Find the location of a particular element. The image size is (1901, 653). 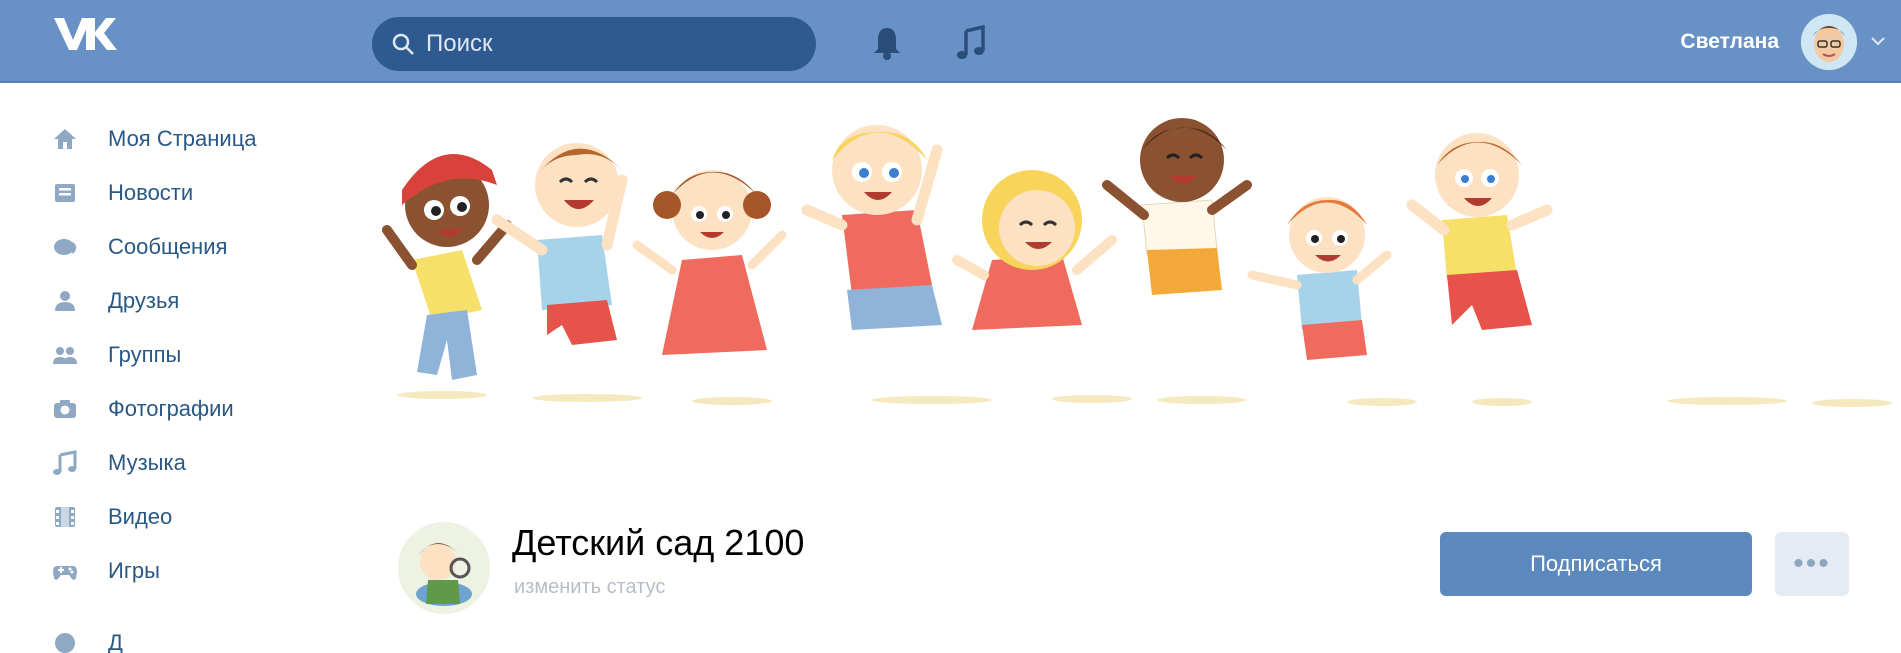

group-status: изменить статус is located at coordinates (589, 587).